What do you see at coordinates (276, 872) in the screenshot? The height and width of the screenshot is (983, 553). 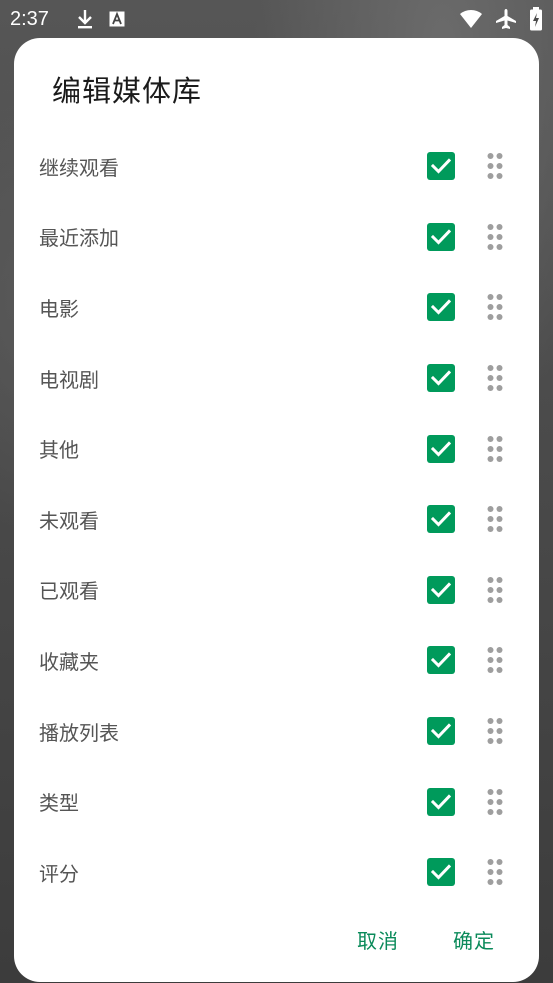 I see `list-item: 评分` at bounding box center [276, 872].